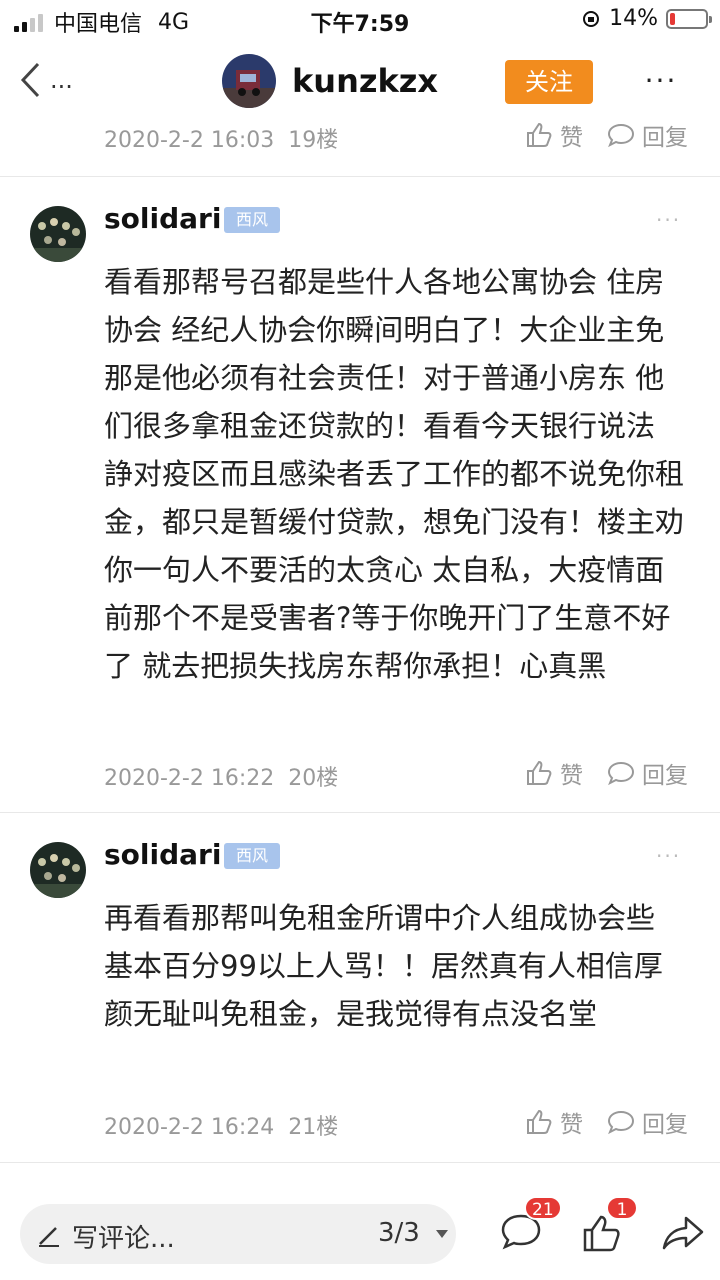 This screenshot has height=1280, width=720. Describe the element at coordinates (622, 1208) in the screenshot. I see `like-count-badge: 1` at that location.